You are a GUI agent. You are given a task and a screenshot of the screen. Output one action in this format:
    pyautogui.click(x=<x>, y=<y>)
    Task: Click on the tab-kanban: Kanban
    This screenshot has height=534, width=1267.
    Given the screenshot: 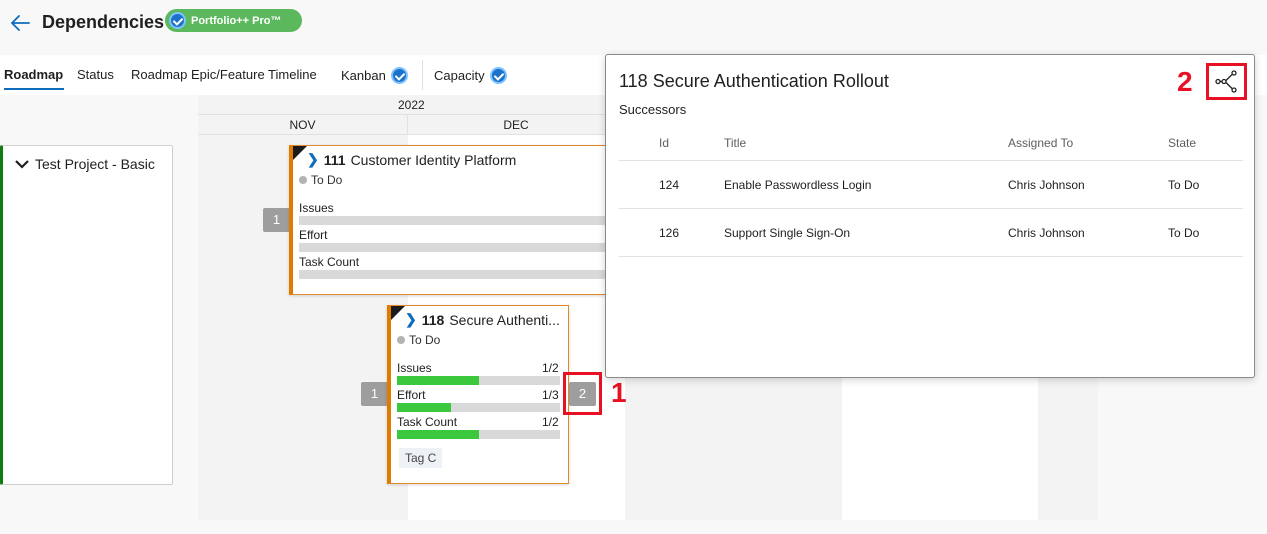 What is the action you would take?
    pyautogui.click(x=374, y=75)
    